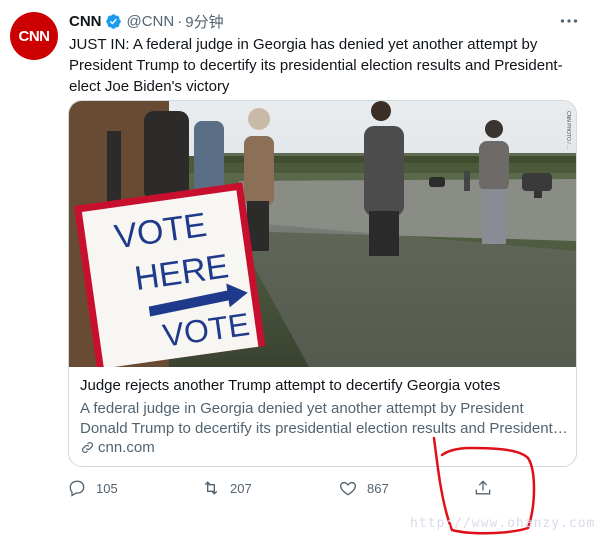  What do you see at coordinates (348, 488) in the screenshot?
I see `heart-icon` at bounding box center [348, 488].